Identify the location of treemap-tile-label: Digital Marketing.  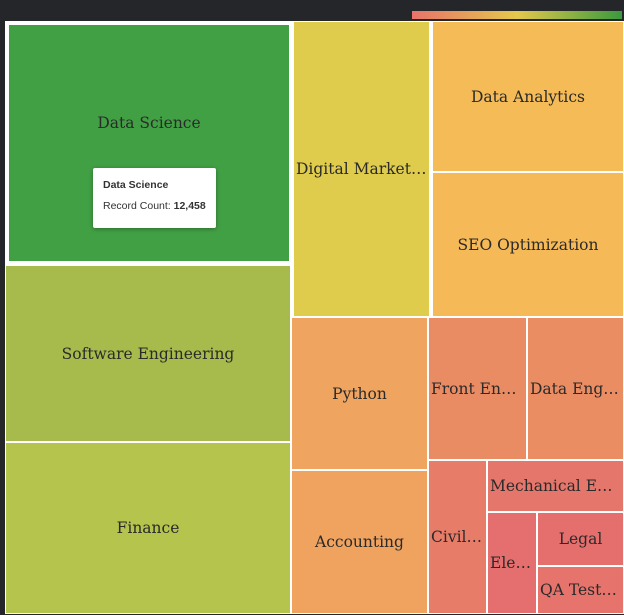
(362, 169).